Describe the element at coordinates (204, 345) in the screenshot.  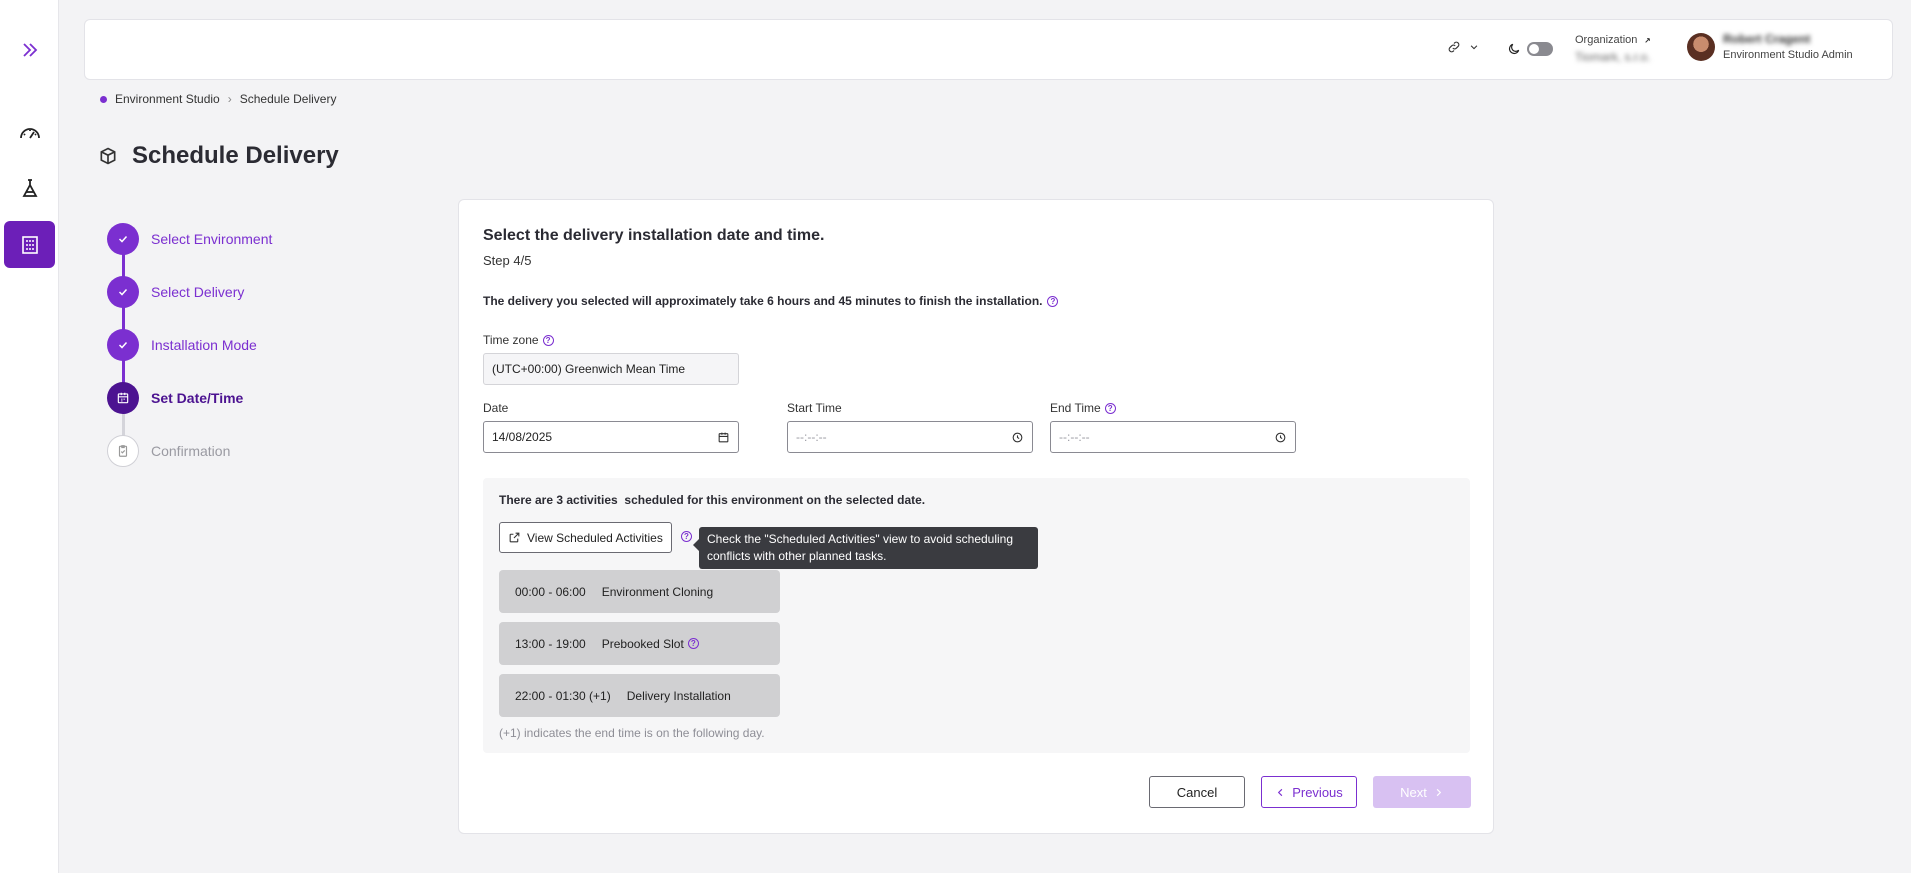
I see `step-label: Installation Mode` at that location.